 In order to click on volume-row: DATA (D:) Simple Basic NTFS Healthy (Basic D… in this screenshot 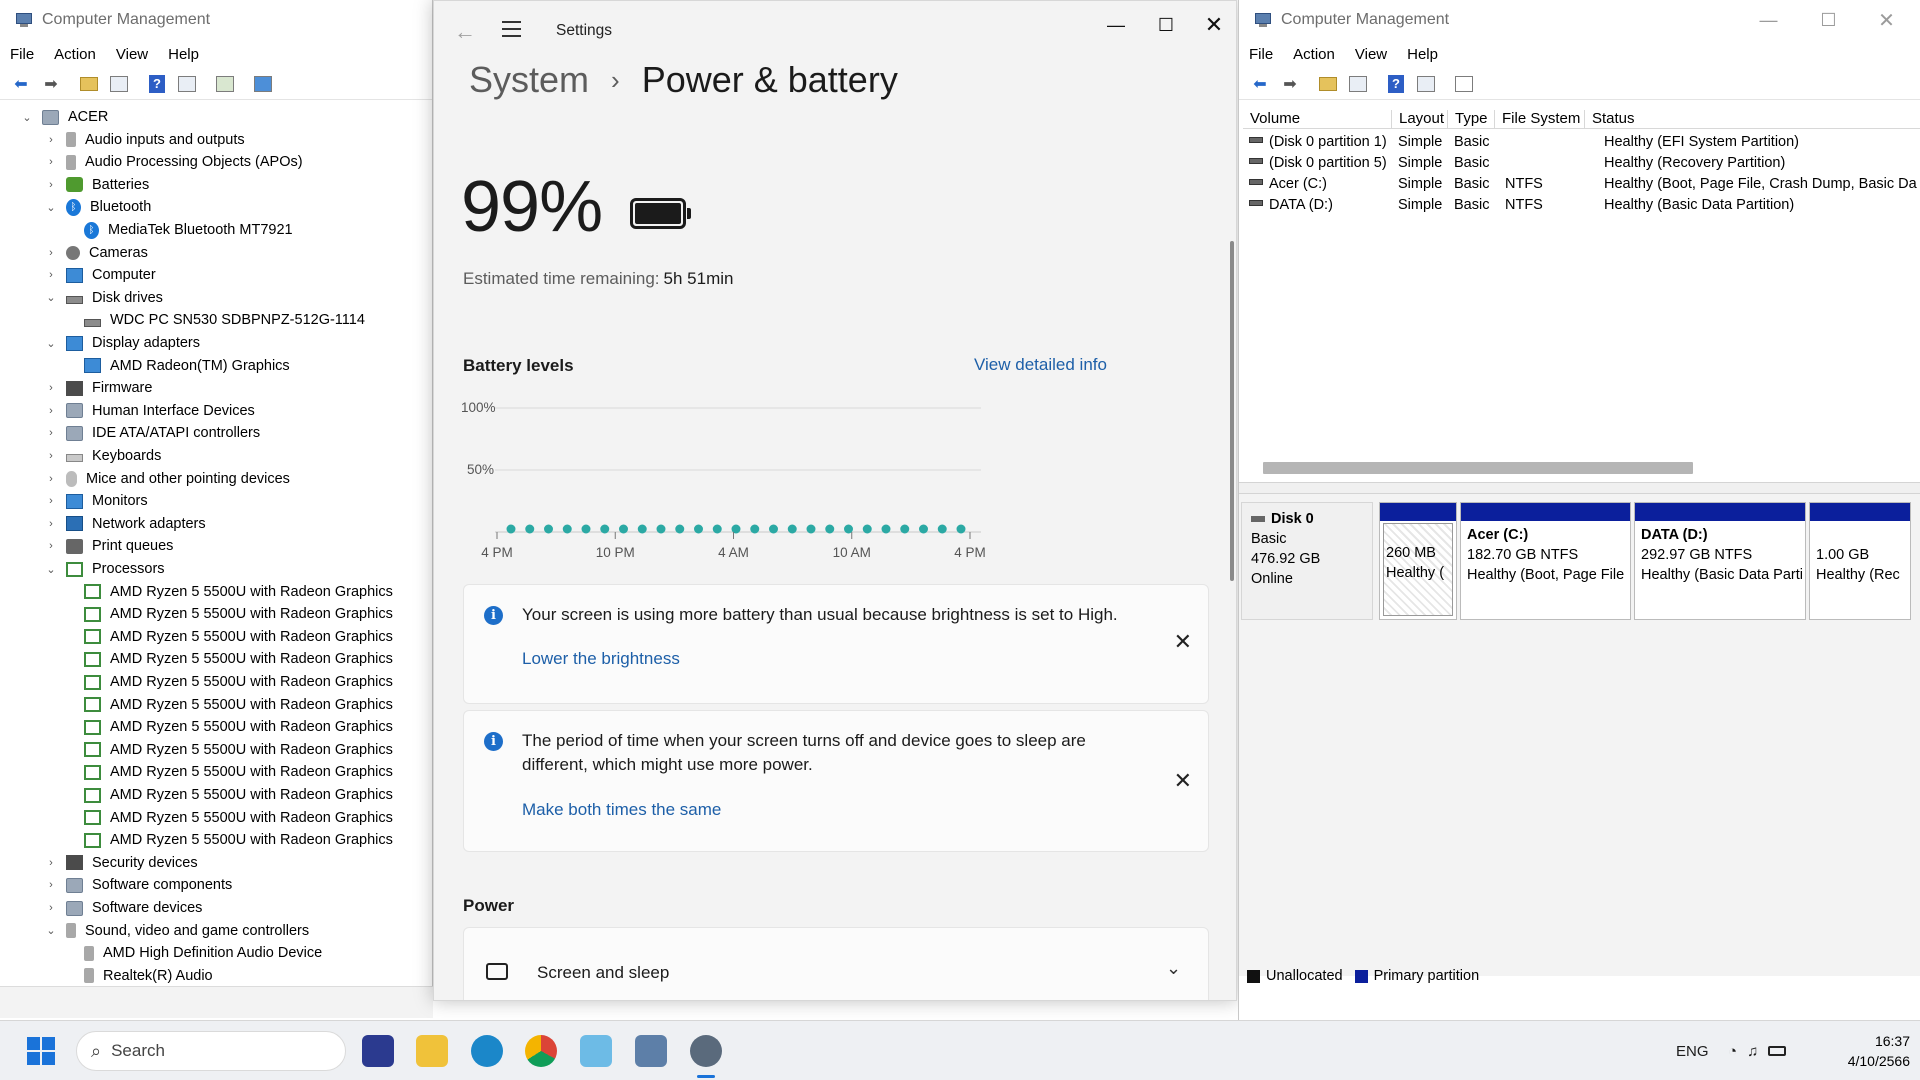, I will do `click(1581, 205)`.